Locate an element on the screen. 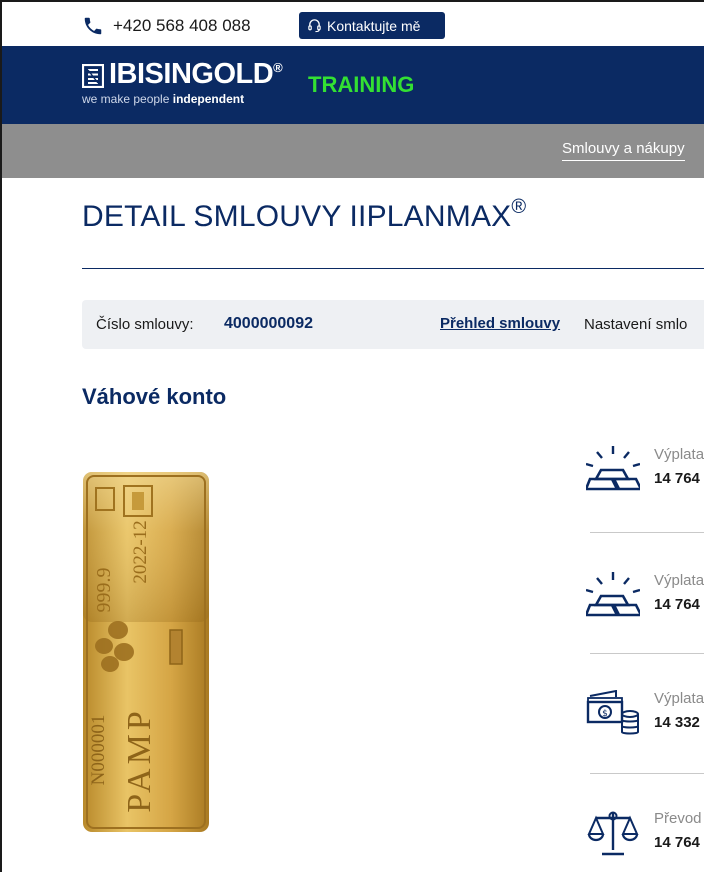 The width and height of the screenshot is (704, 872). stat-value: 14 332 is located at coordinates (677, 722).